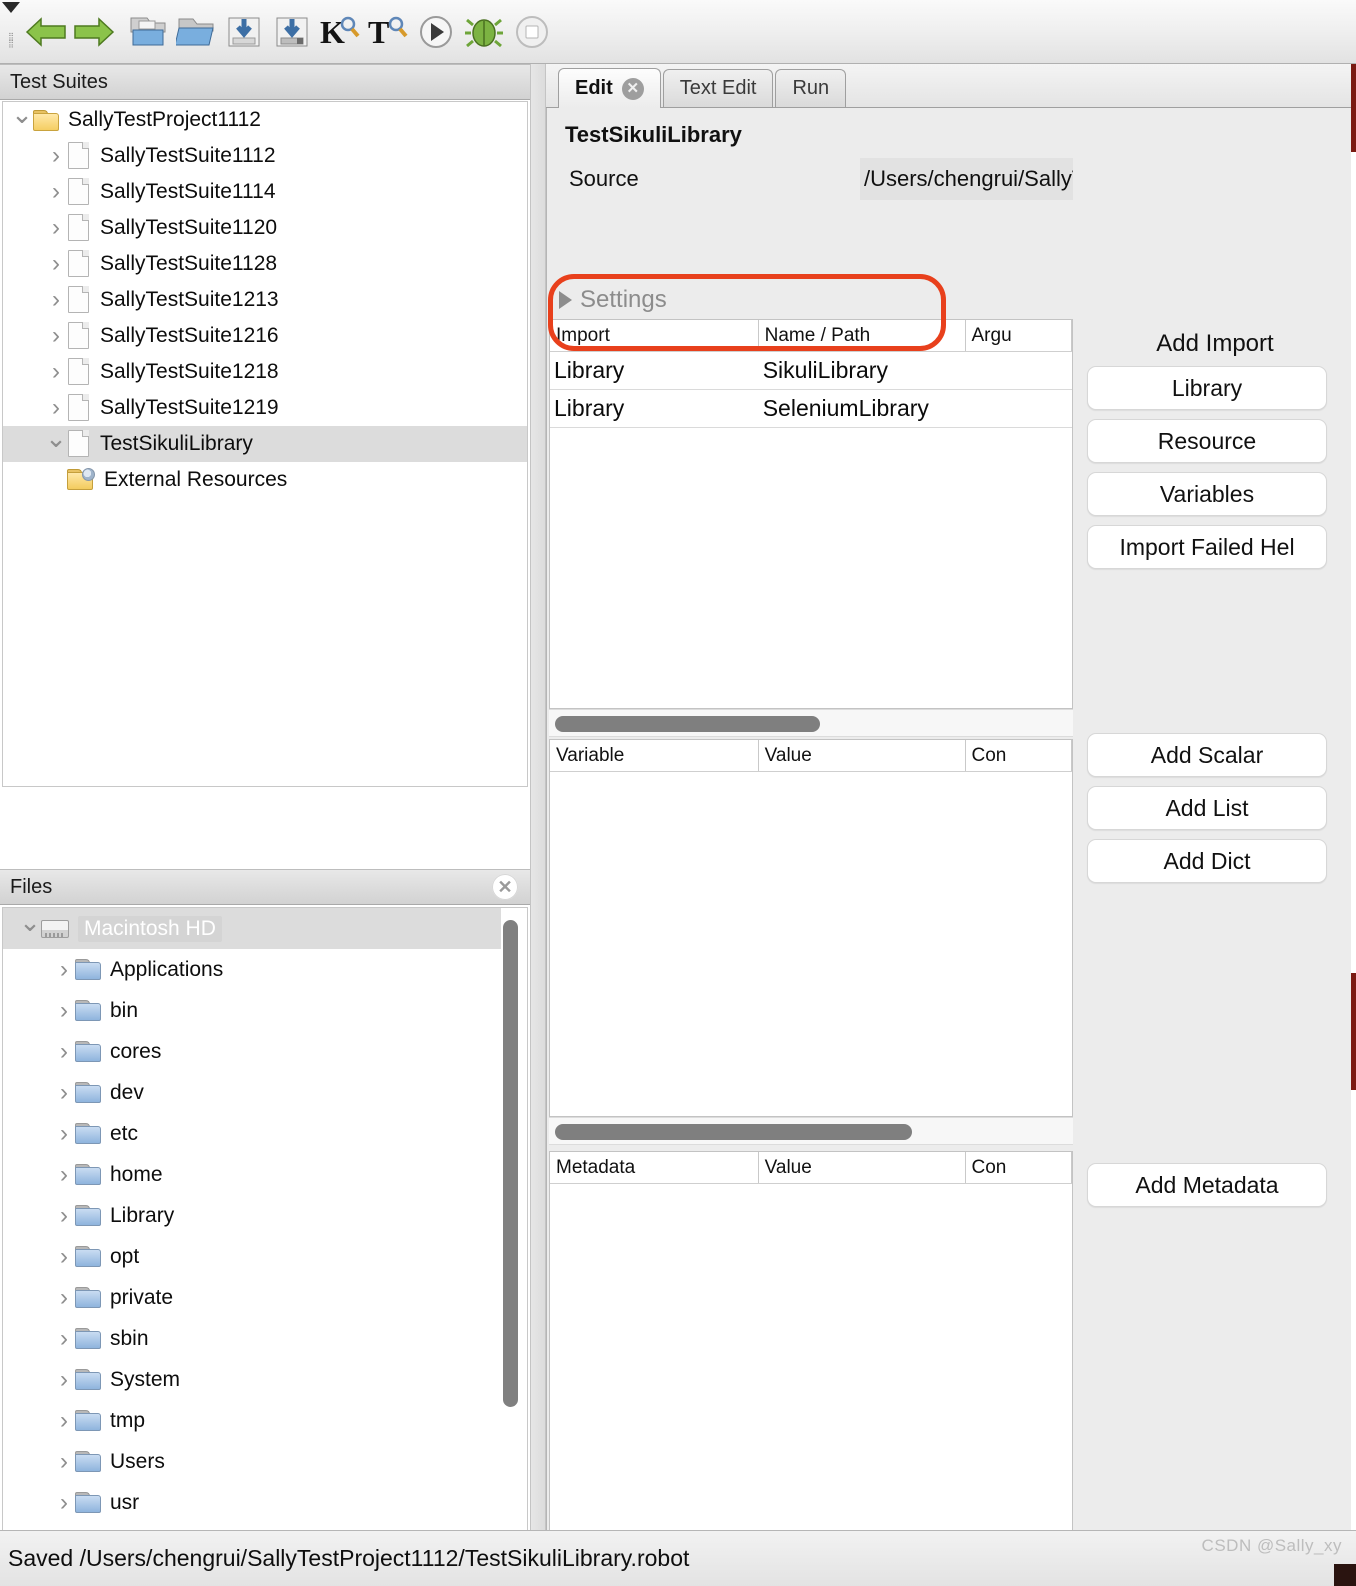 This screenshot has height=1586, width=1356. I want to click on editor-tabstrip: Edit ✕ Text Edit Run, so click(951, 86).